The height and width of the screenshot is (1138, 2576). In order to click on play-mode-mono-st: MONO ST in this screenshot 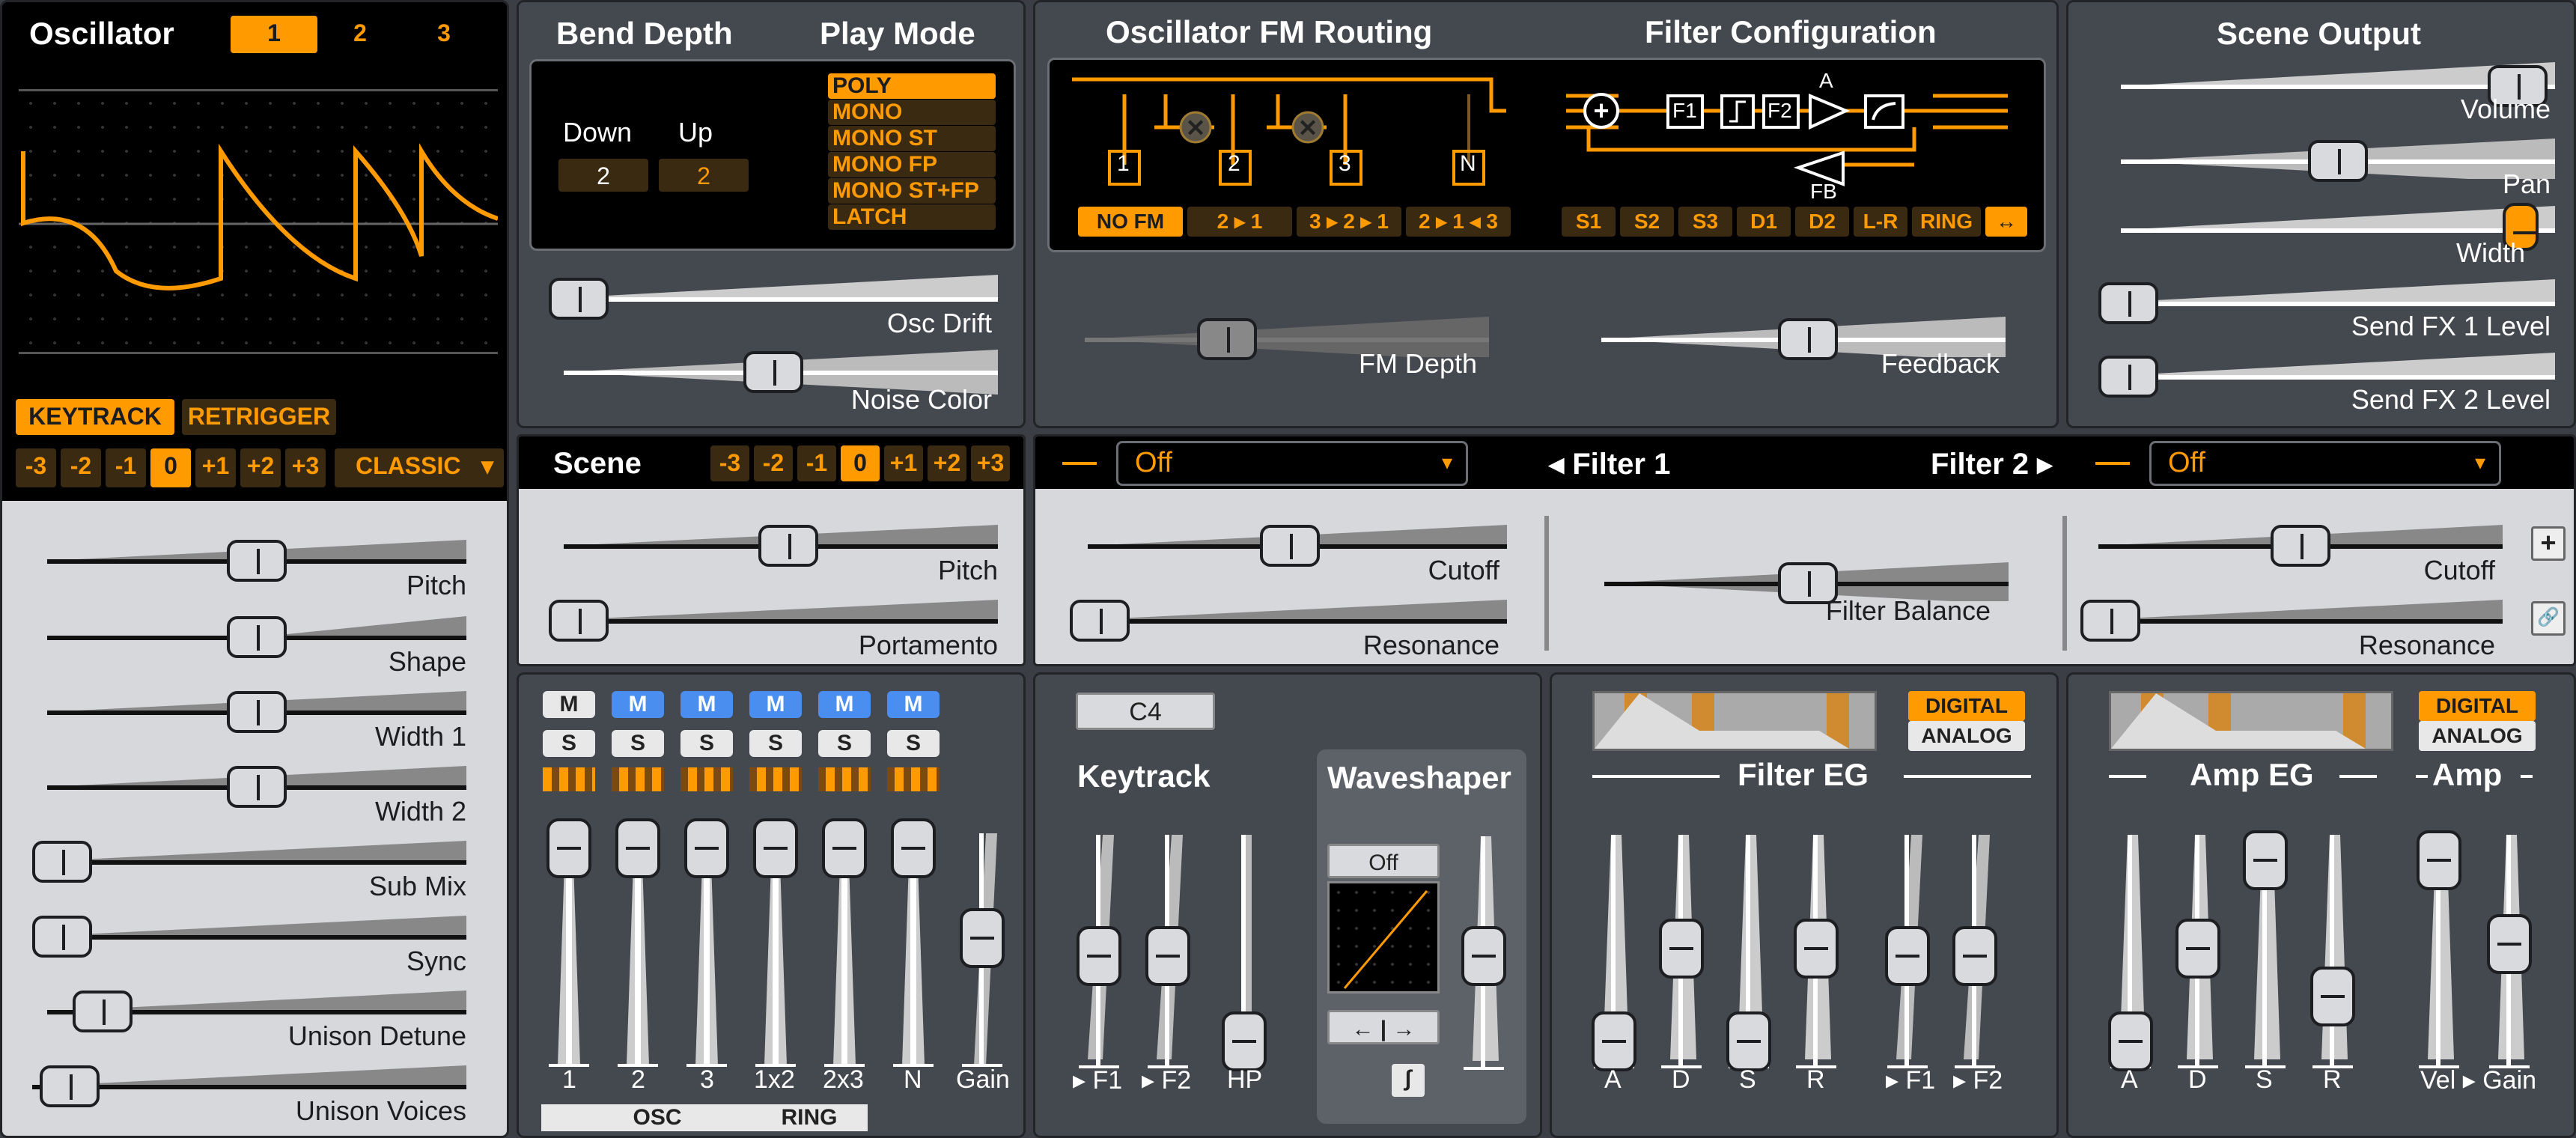, I will do `click(912, 138)`.